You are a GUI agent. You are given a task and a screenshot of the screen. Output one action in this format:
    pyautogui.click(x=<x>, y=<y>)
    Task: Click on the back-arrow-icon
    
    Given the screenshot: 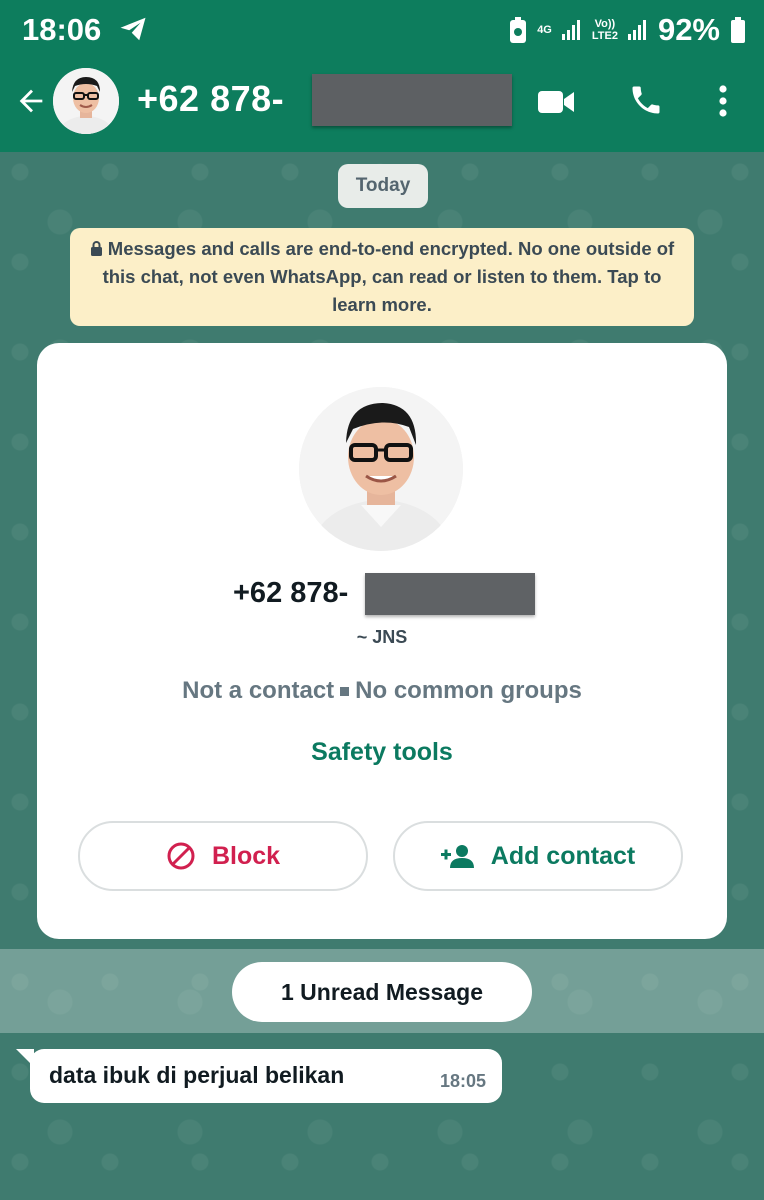 What is the action you would take?
    pyautogui.click(x=31, y=101)
    